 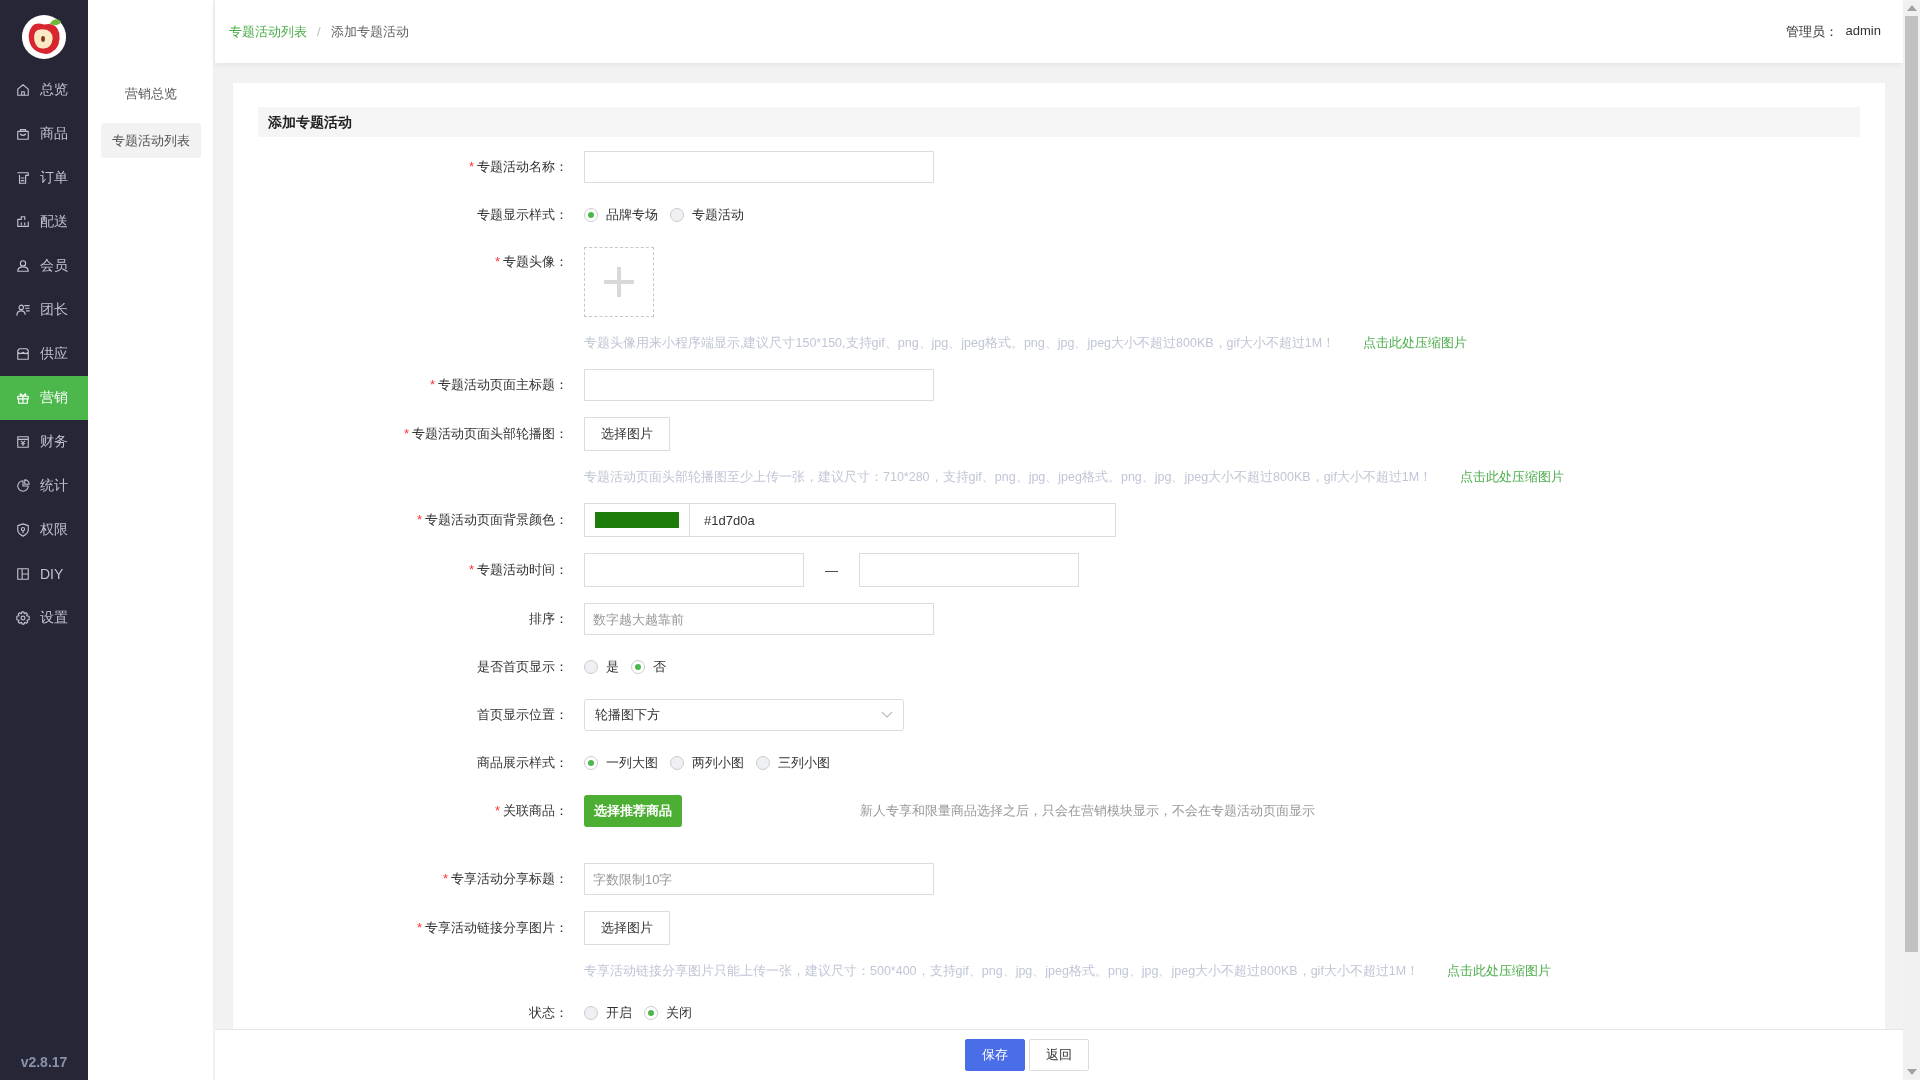 I want to click on sidebar-item: 订单, so click(x=44, y=178).